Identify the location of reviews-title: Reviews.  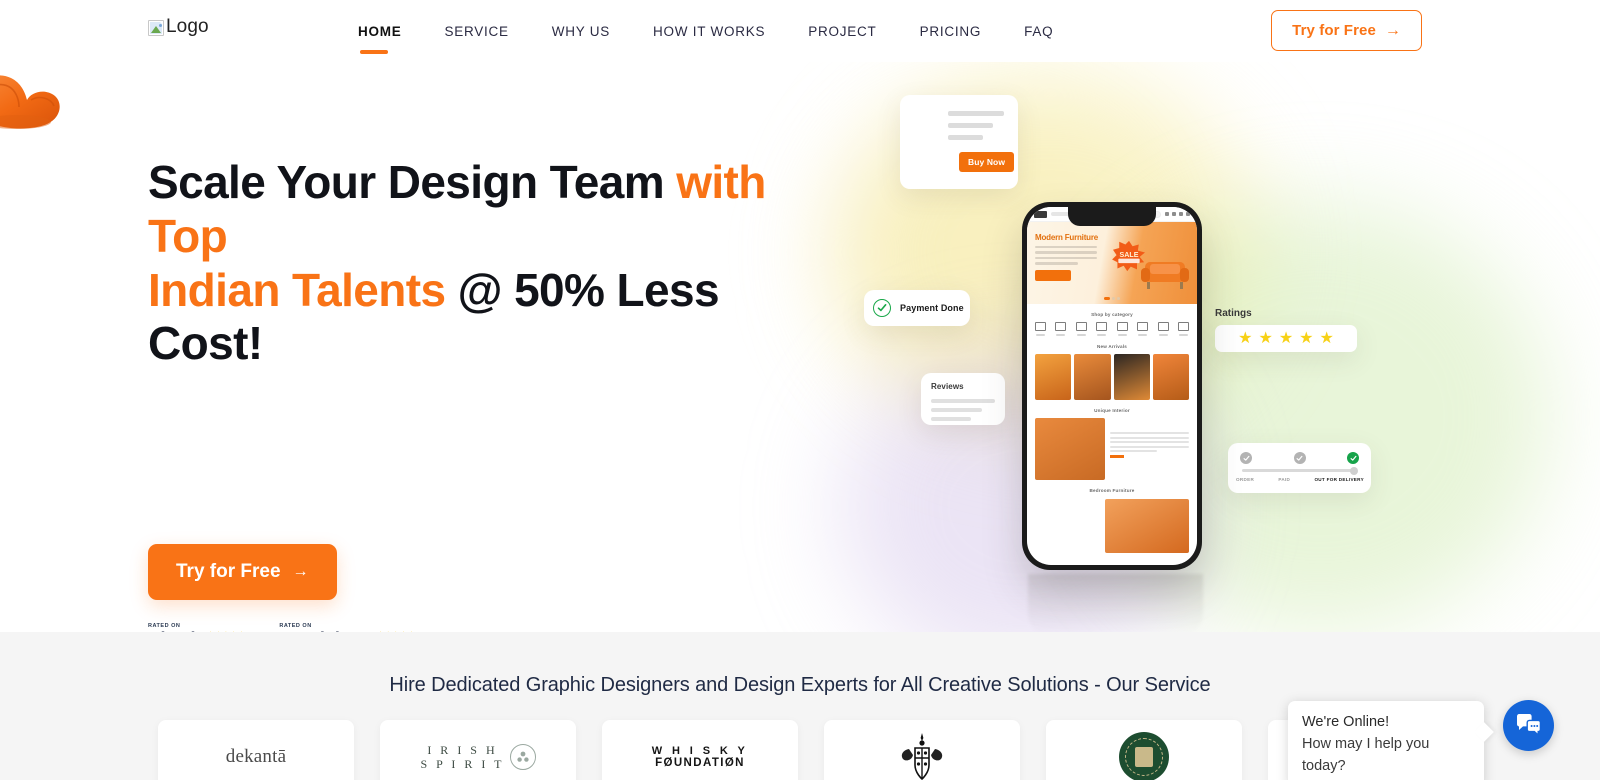
(947, 386).